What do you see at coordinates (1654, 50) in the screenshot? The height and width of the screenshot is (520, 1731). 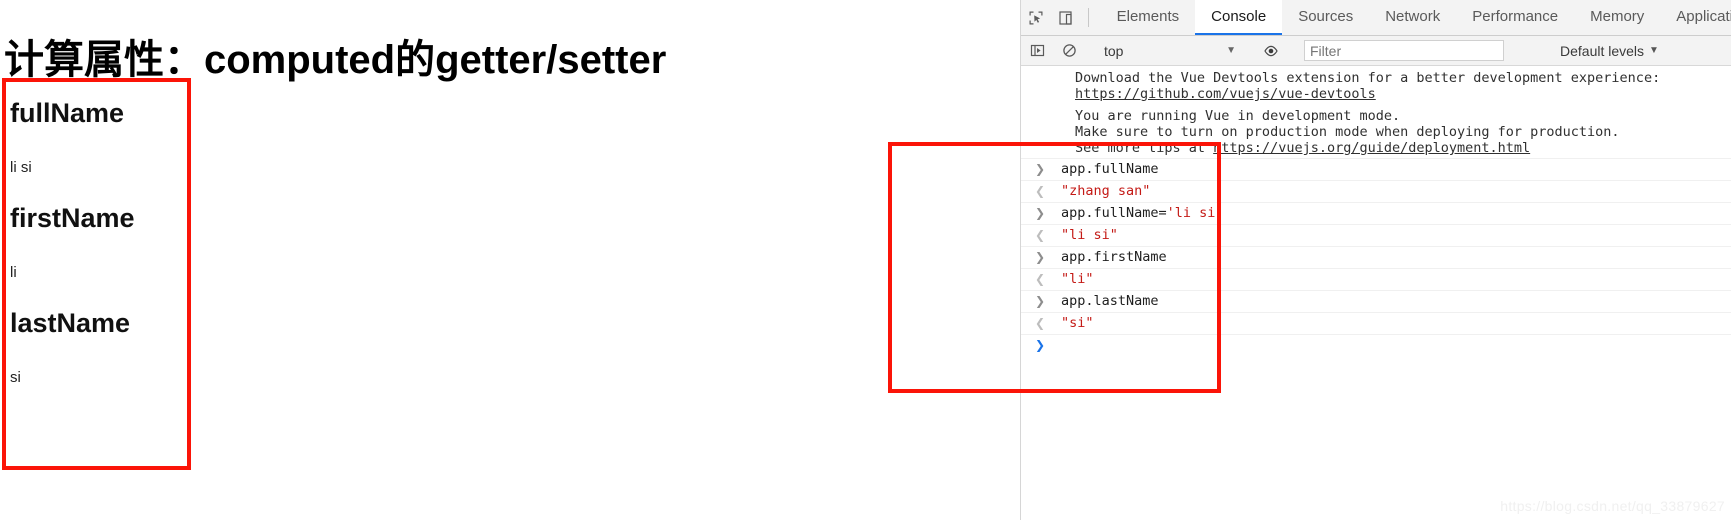 I see `chevron-down-icon-levels: ▼` at bounding box center [1654, 50].